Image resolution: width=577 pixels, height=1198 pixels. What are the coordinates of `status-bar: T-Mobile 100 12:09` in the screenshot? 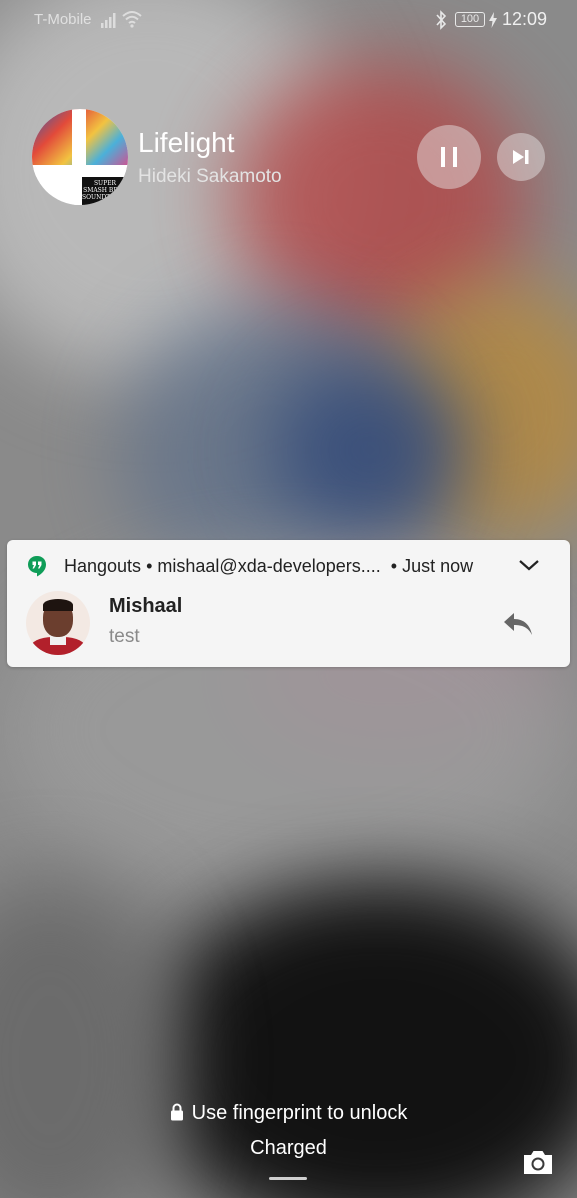 It's located at (288, 20).